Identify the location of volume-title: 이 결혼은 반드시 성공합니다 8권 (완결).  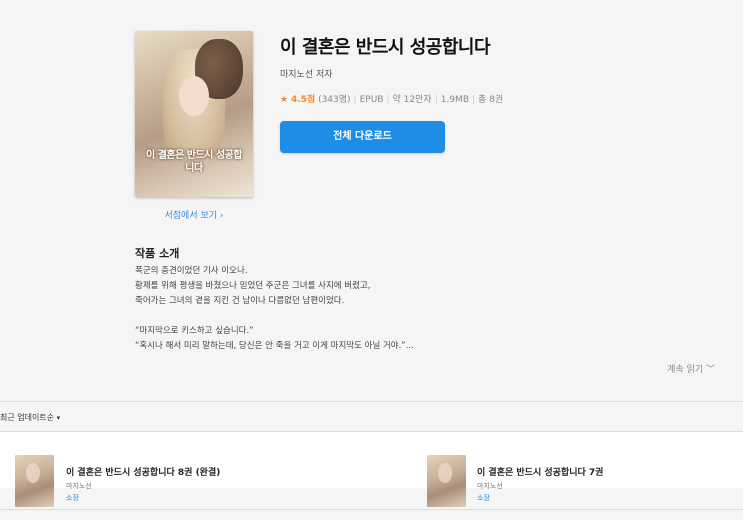
(143, 471).